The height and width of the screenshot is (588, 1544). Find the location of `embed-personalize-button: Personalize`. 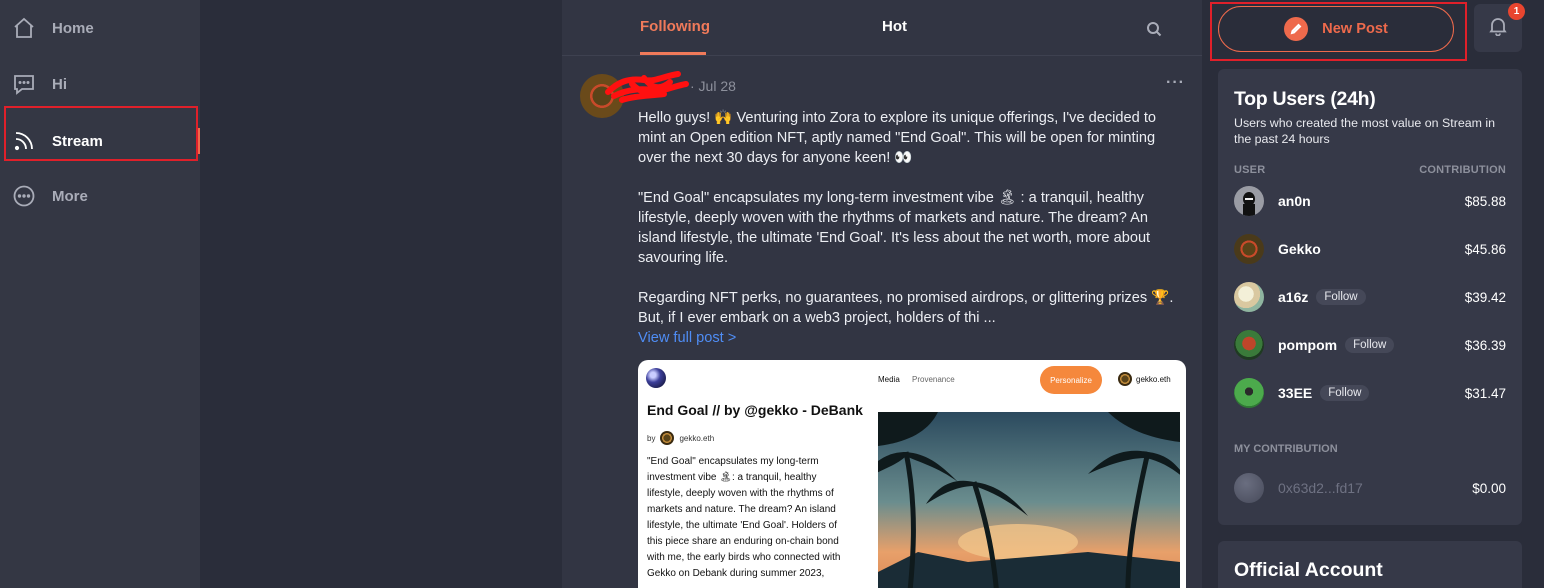

embed-personalize-button: Personalize is located at coordinates (1071, 380).